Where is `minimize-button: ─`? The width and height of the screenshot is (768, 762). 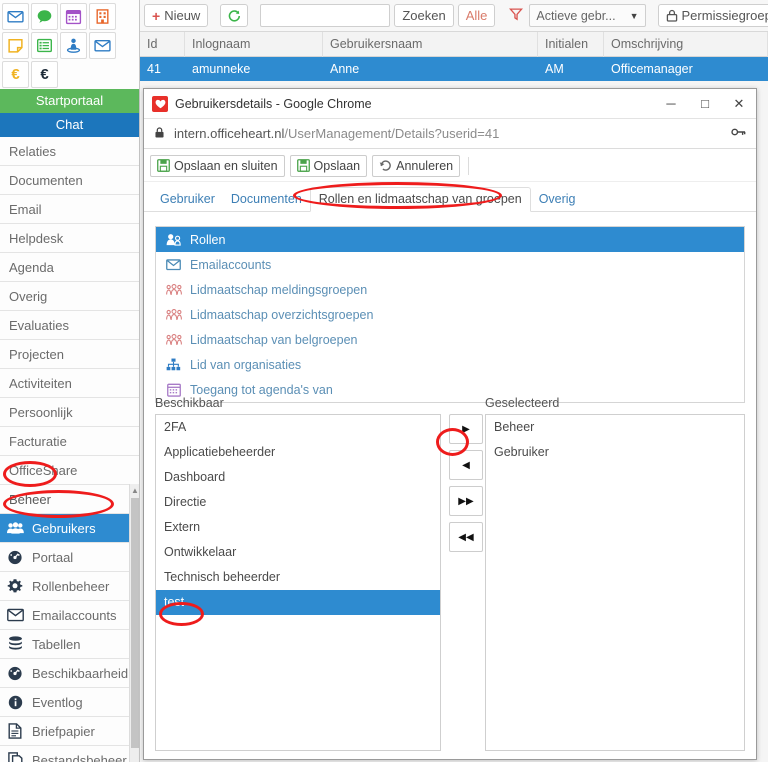 minimize-button: ─ is located at coordinates (671, 103).